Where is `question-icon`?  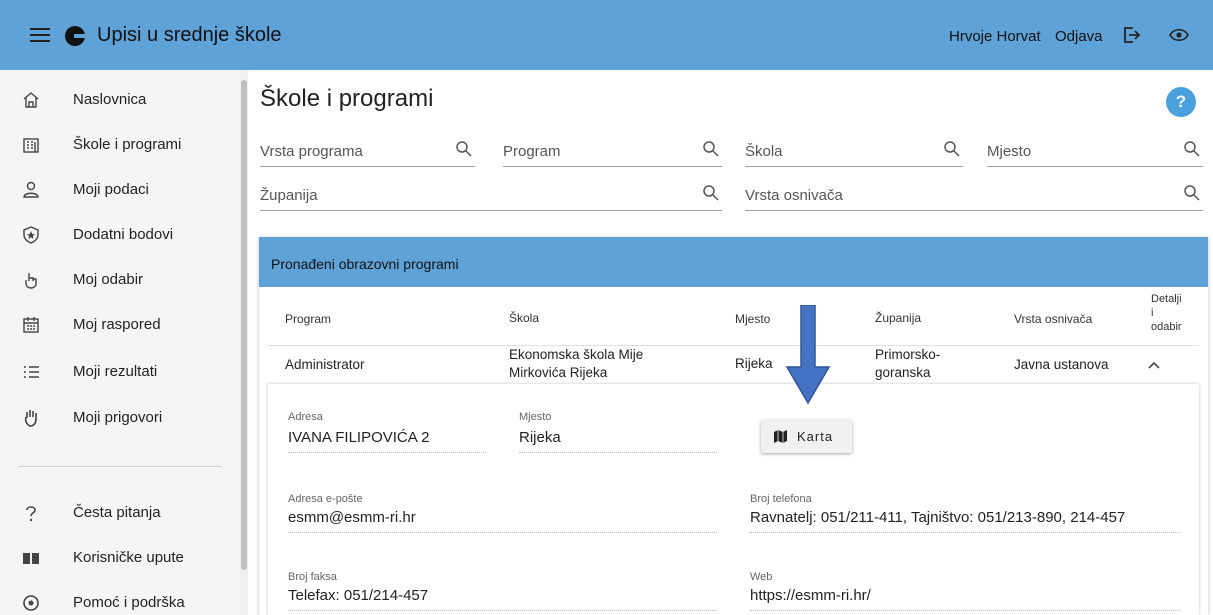
question-icon is located at coordinates (31, 514).